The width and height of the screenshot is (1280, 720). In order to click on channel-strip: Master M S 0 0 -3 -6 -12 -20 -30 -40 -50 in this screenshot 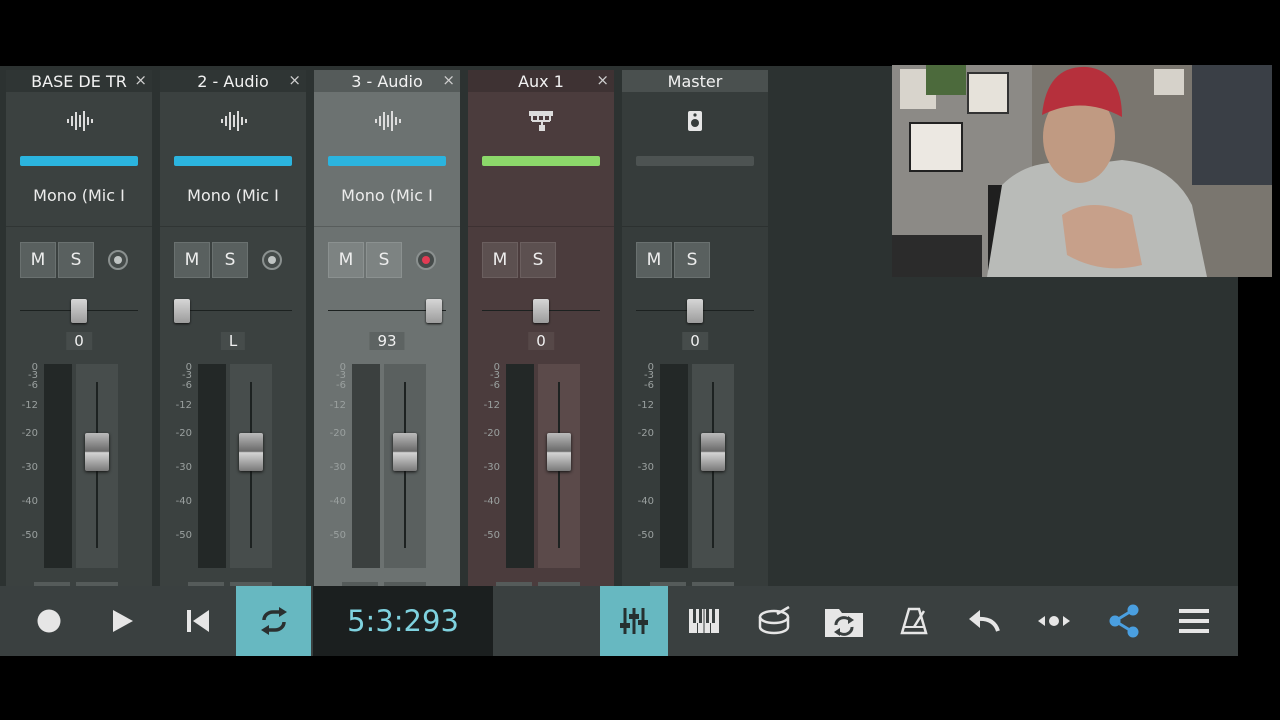, I will do `click(695, 332)`.